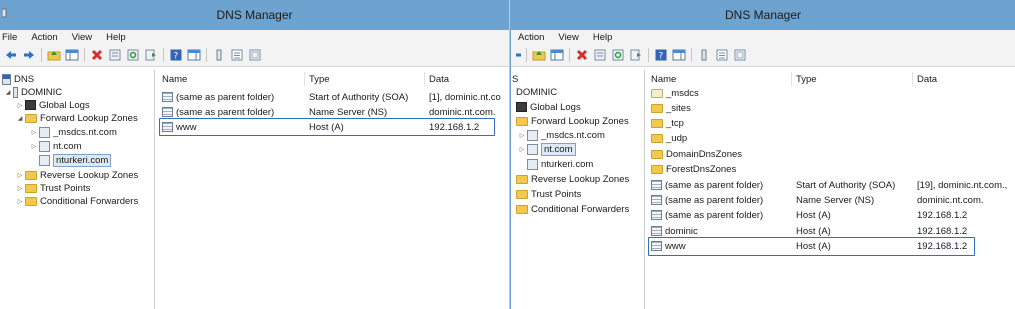 Image resolution: width=1015 pixels, height=309 pixels. I want to click on tree-node-global-logs: ▷ Global Logs, so click(53, 105).